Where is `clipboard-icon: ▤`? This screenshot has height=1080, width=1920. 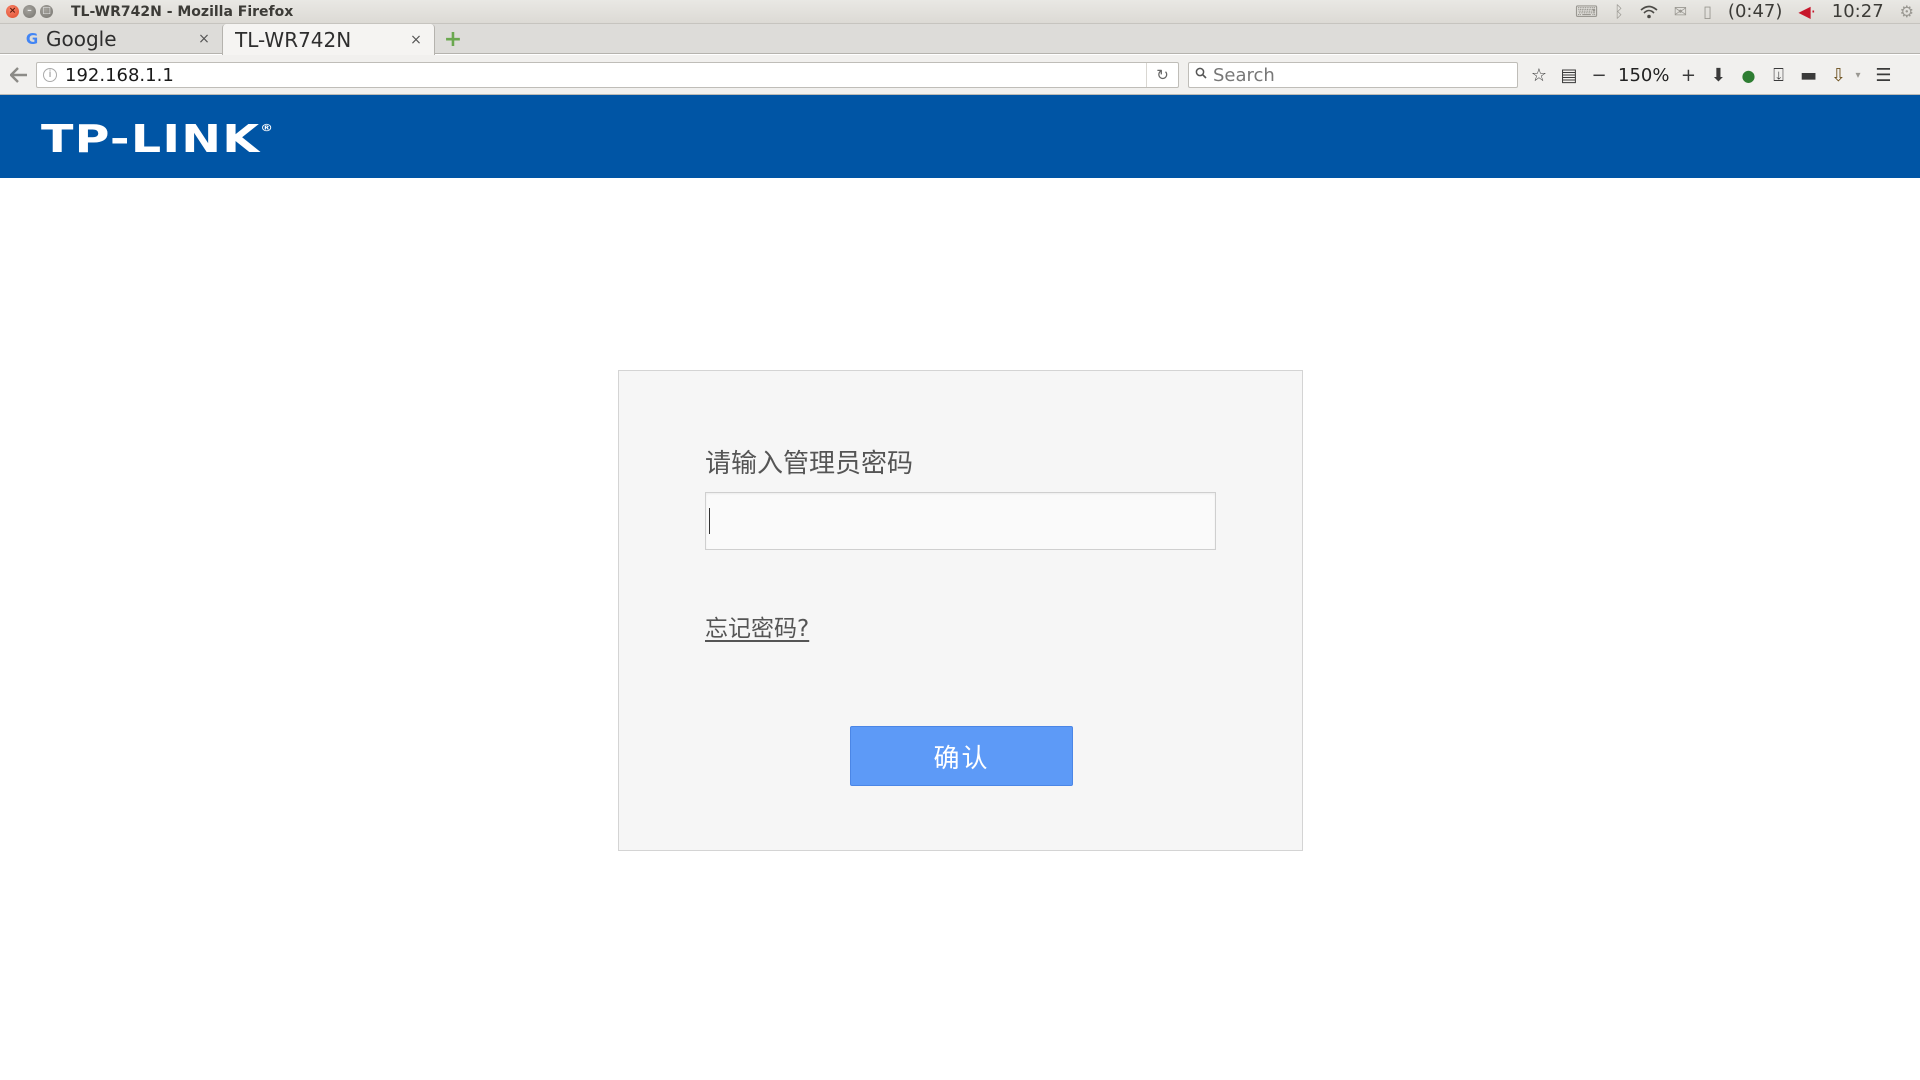
clipboard-icon: ▤ is located at coordinates (1569, 75).